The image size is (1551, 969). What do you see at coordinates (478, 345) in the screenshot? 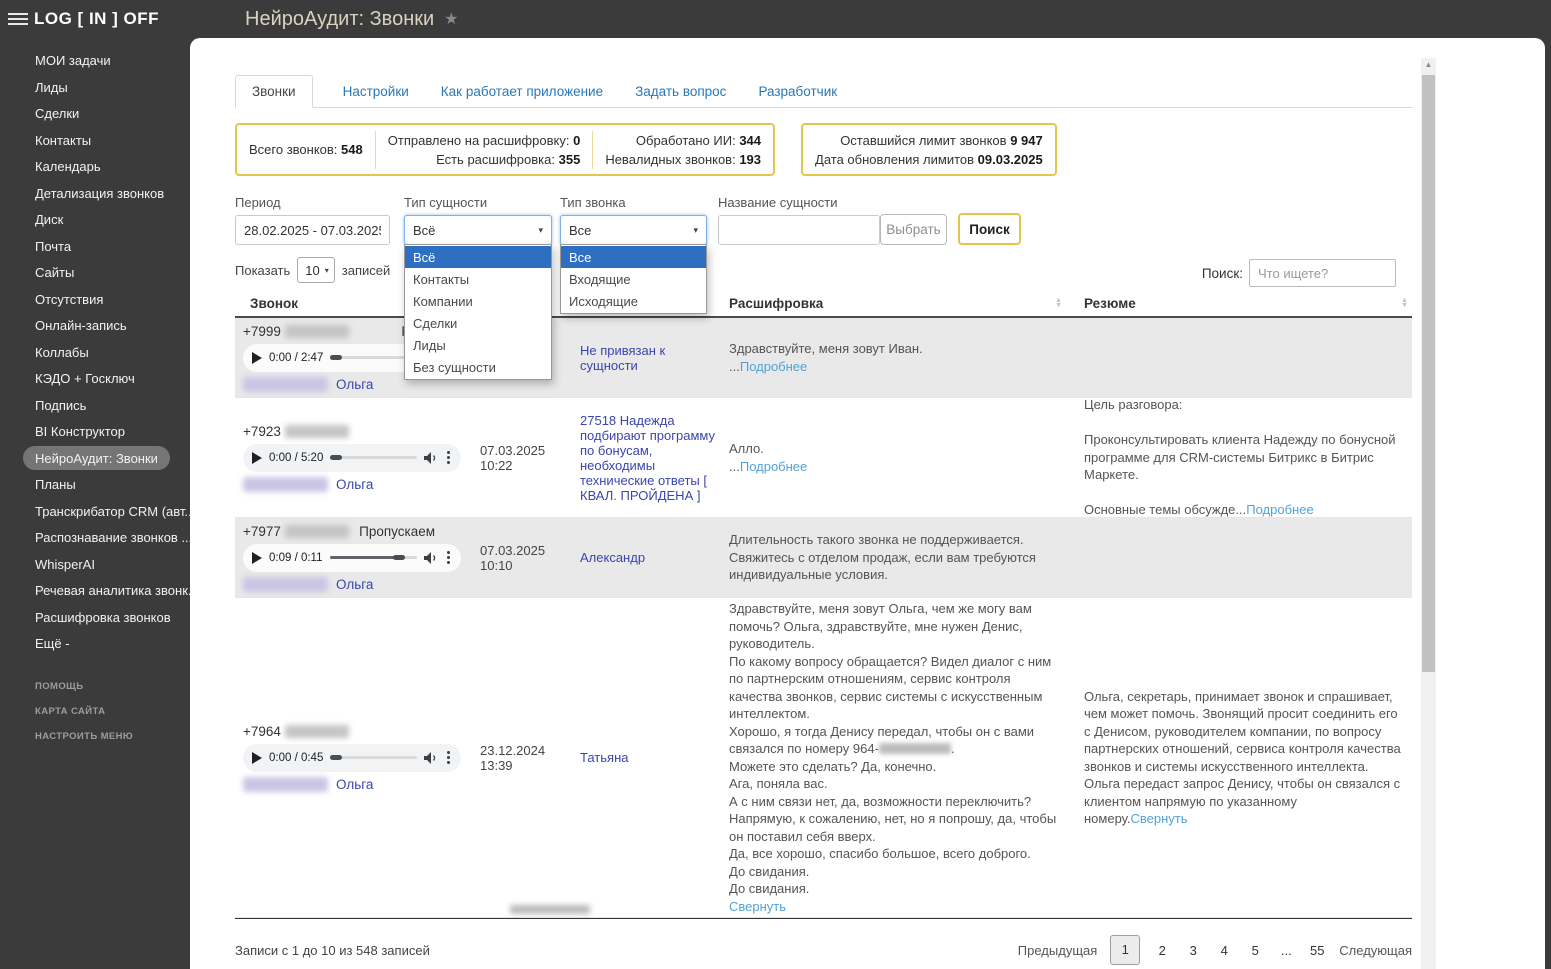
I see `dropdown-option: Лиды` at bounding box center [478, 345].